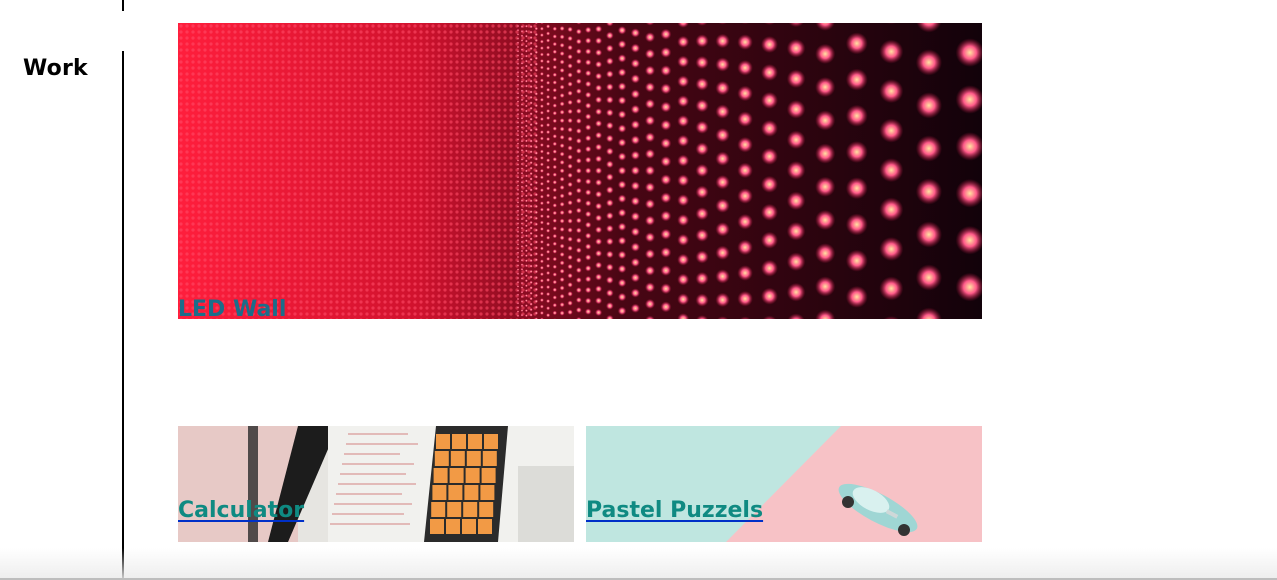 This screenshot has width=1277, height=580. What do you see at coordinates (674, 510) in the screenshot?
I see `project-link-pastel-puzzels: Pastel Puzzels` at bounding box center [674, 510].